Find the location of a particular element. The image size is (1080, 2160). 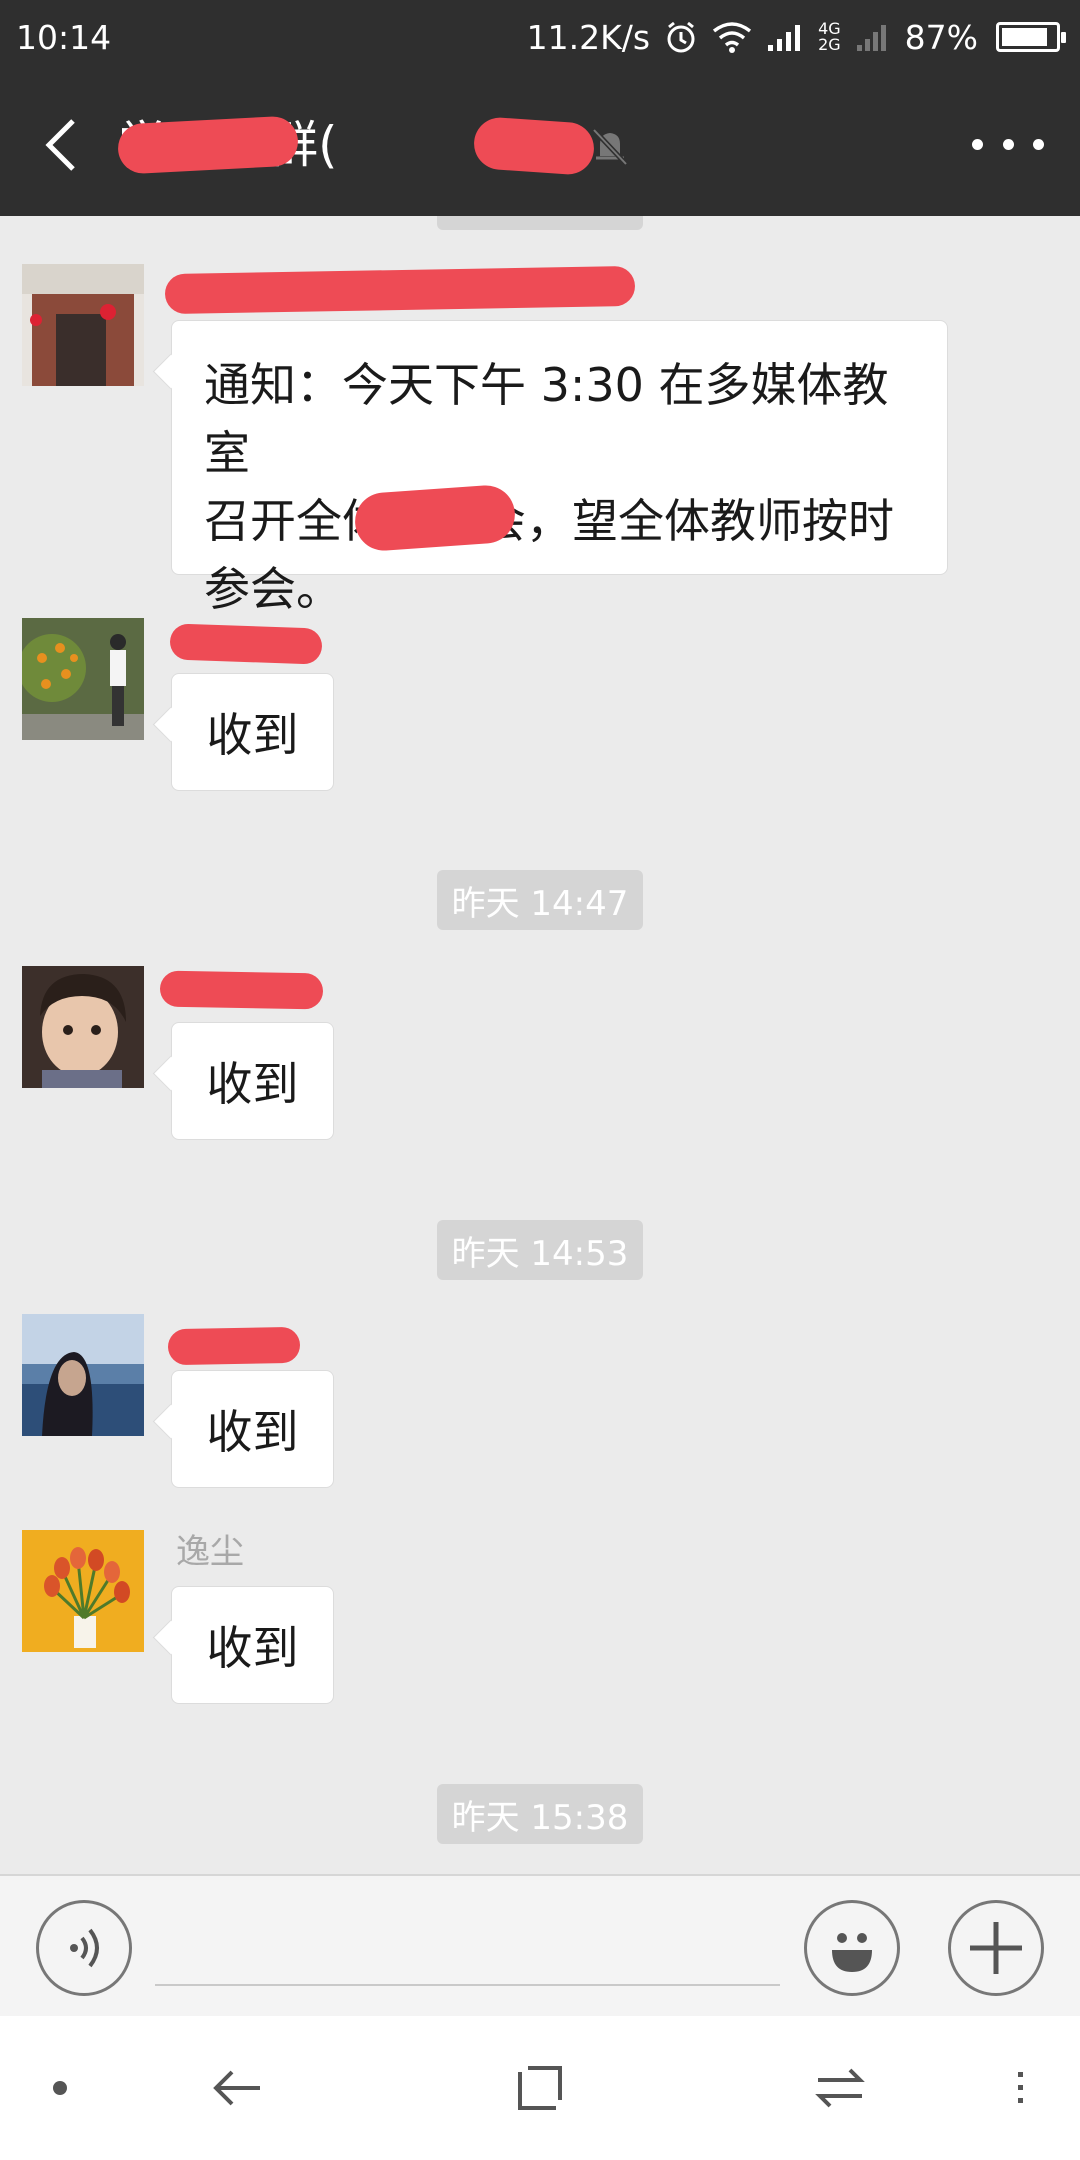

status-bar: 10:14 11.2K/s 4G 2G 87% is located at coordinates (540, 37).